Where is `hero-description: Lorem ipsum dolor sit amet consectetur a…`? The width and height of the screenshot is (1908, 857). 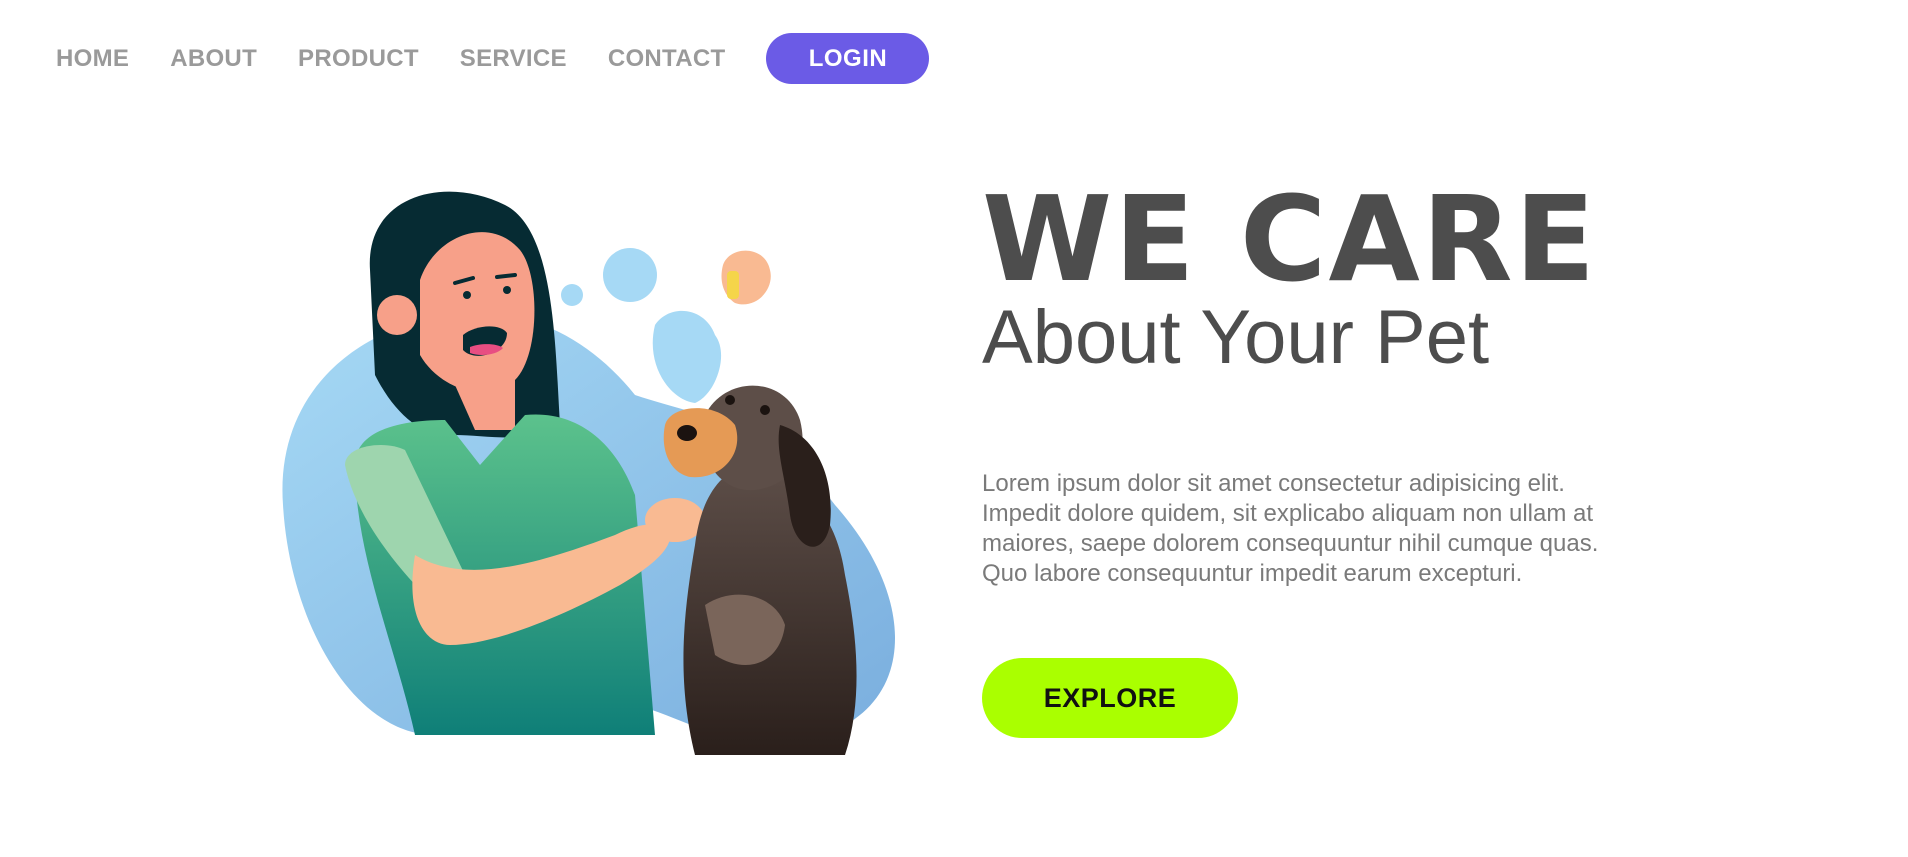
hero-description: Lorem ipsum dolor sit amet consectetur a… is located at coordinates (1290, 528).